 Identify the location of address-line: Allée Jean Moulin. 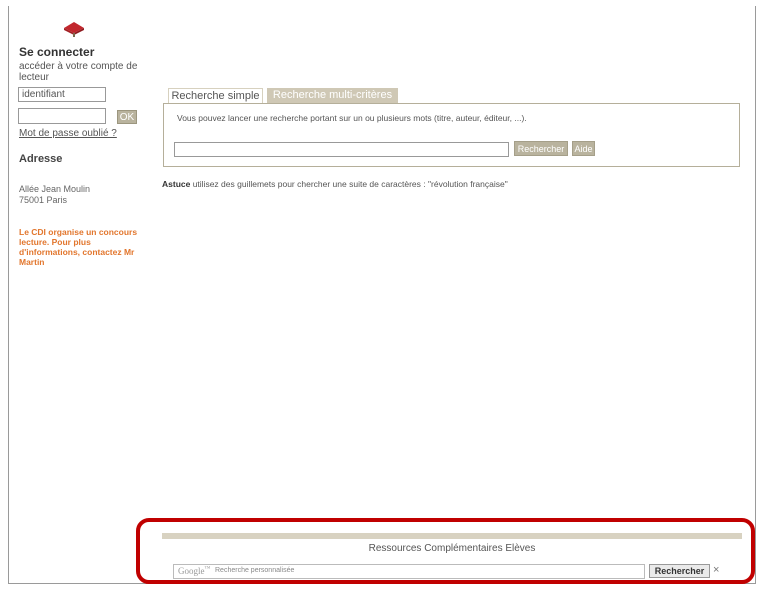
(55, 189).